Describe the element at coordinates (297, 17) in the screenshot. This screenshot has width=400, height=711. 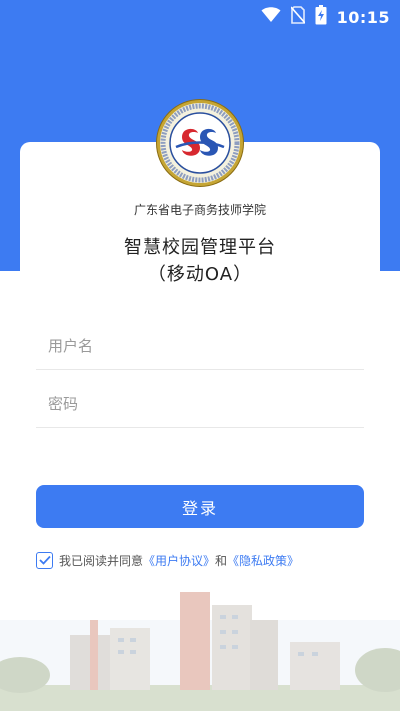
I see `no-sim-icon` at that location.